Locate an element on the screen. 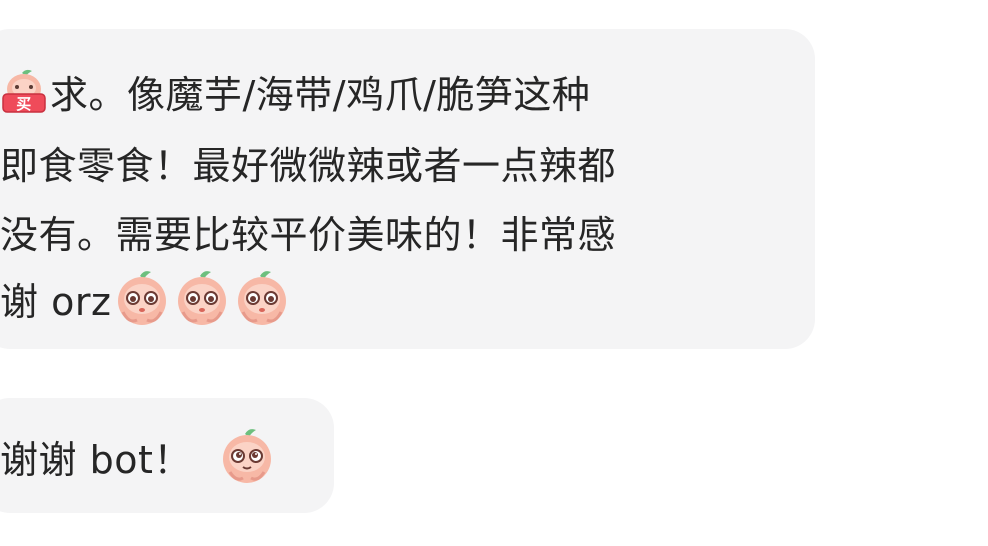 The image size is (988, 546). buy-sticker-icon: 买 is located at coordinates (24, 91).